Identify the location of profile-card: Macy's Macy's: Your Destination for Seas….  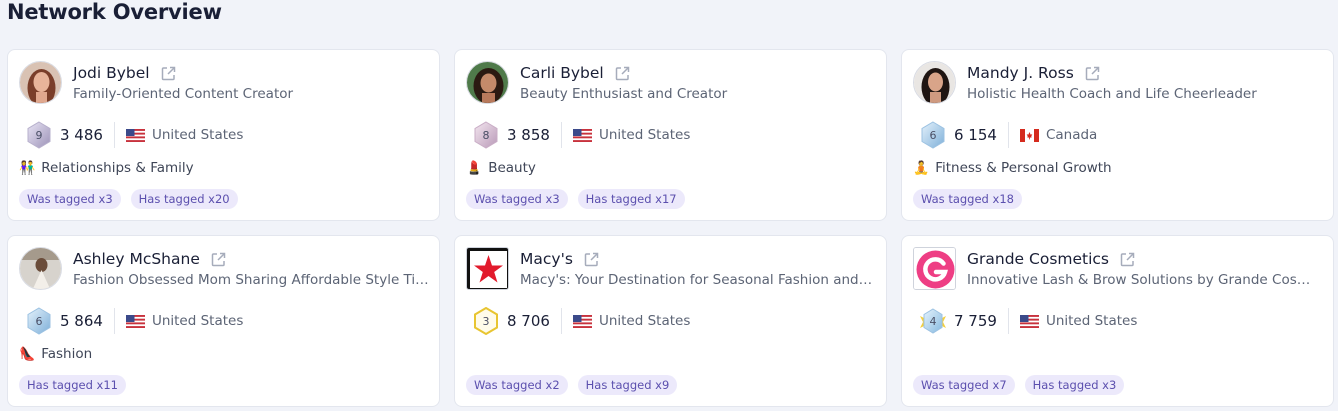
(670, 321).